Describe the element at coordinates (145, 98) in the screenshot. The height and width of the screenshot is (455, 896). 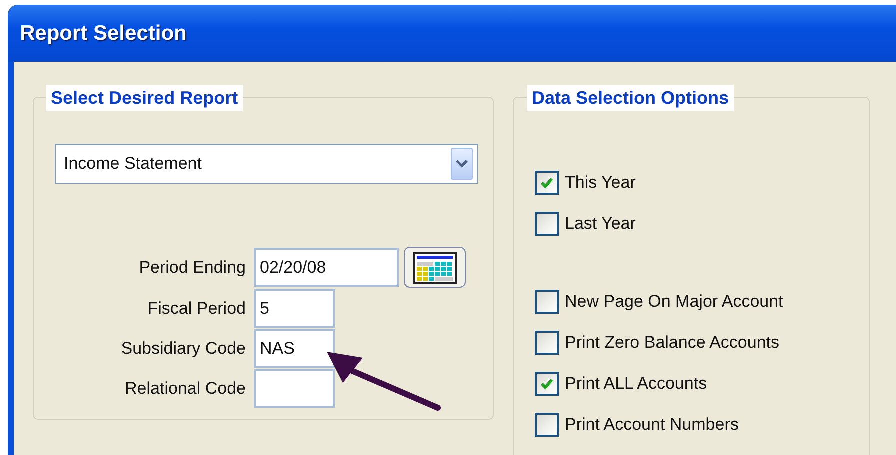
I see `group-title: Select Desired Report` at that location.